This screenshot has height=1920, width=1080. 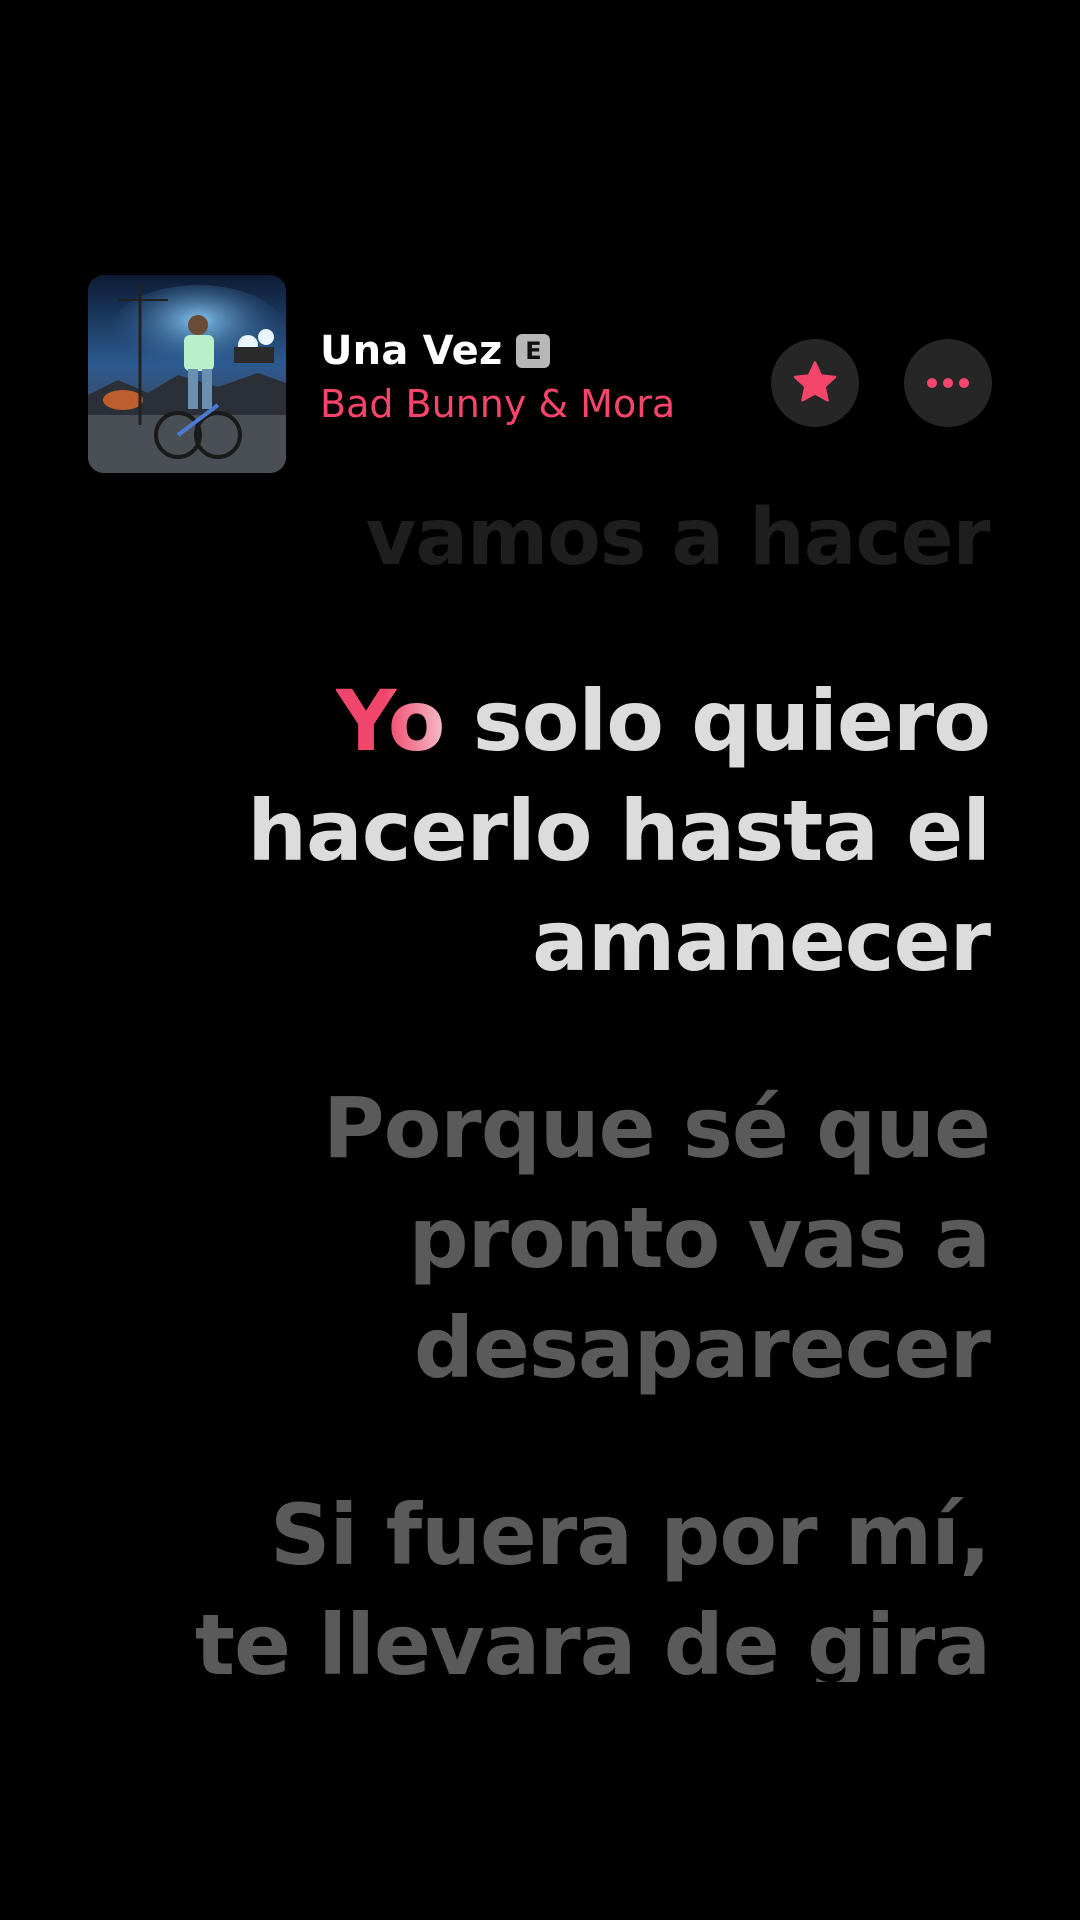 I want to click on lyric-line: Yo solo quiero, so click(x=540, y=721).